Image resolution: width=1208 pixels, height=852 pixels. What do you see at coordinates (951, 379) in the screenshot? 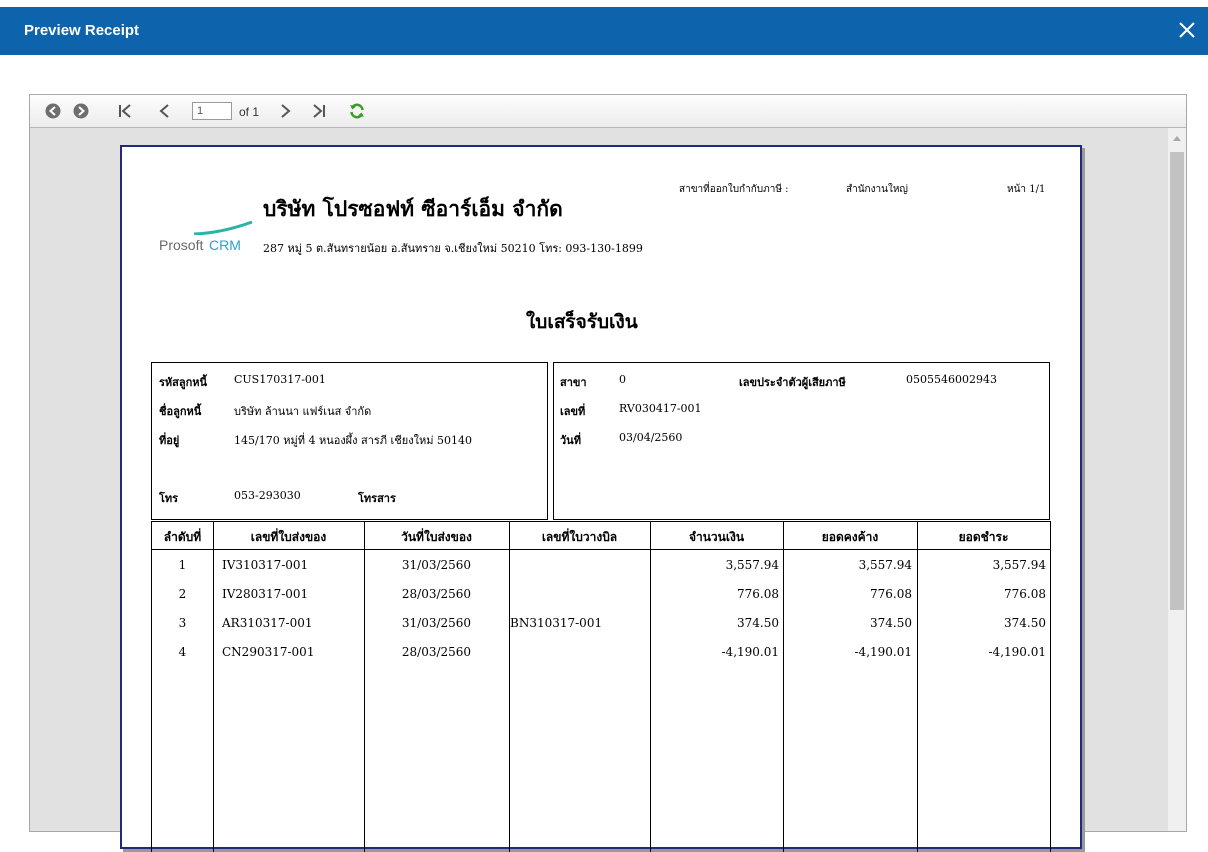
I see `tax-id-value: 0505546002943` at bounding box center [951, 379].